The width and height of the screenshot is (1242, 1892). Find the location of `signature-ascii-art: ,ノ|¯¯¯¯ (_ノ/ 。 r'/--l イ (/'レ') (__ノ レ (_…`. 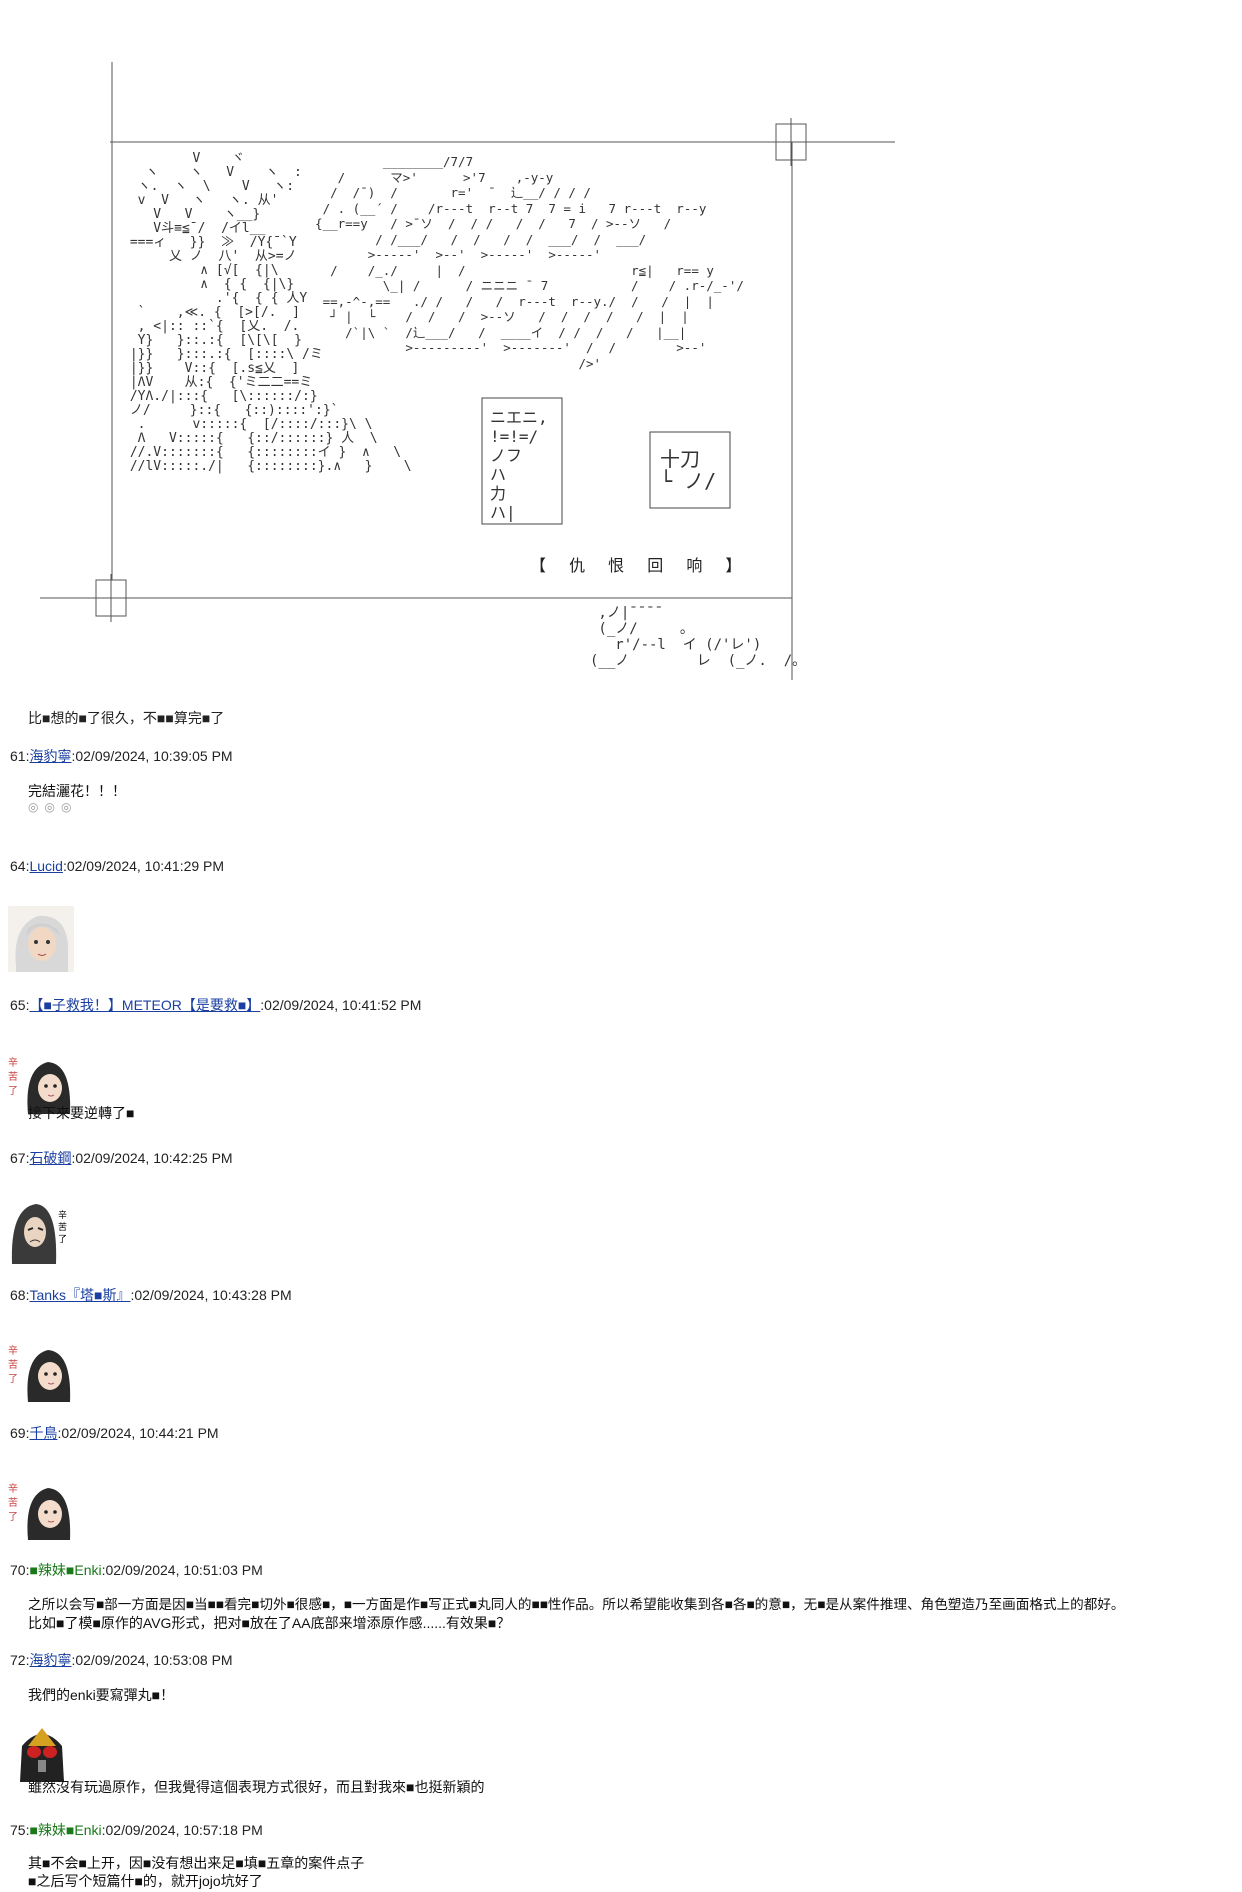

signature-ascii-art: ,ノ|¯¯¯¯ (_ノ/ 。 r'/--l イ (/'レ') (__ノ レ (_… is located at coordinates (698, 637).